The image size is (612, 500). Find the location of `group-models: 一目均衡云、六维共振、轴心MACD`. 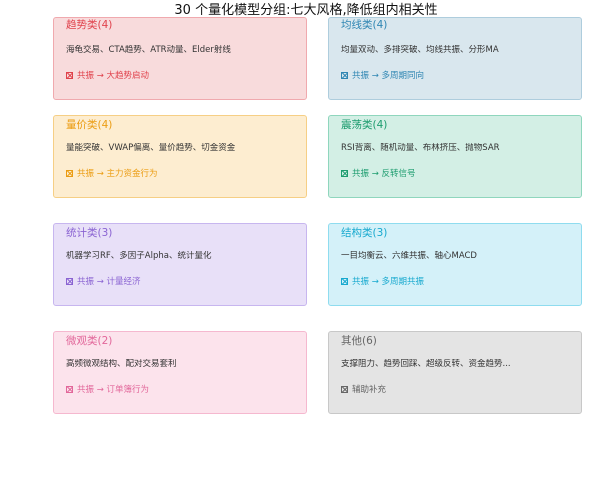

group-models: 一目均衡云、六维共振、轴心MACD is located at coordinates (409, 256).